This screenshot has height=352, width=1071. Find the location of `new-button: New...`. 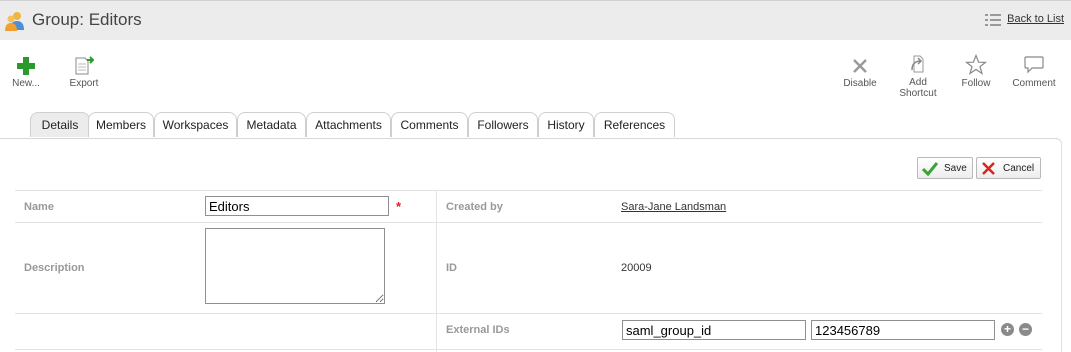

new-button: New... is located at coordinates (26, 72).